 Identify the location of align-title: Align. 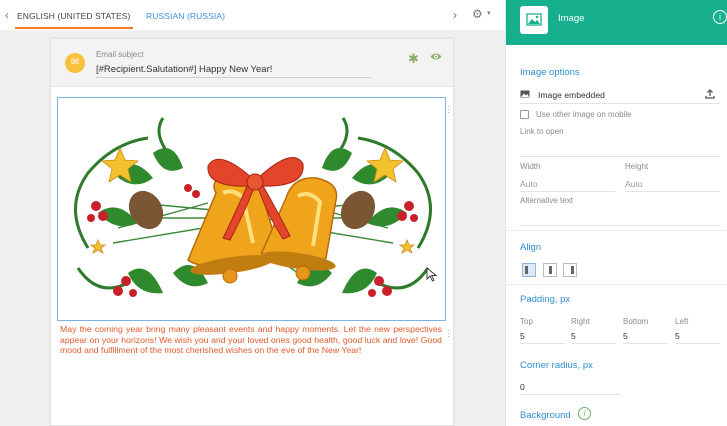
(531, 247).